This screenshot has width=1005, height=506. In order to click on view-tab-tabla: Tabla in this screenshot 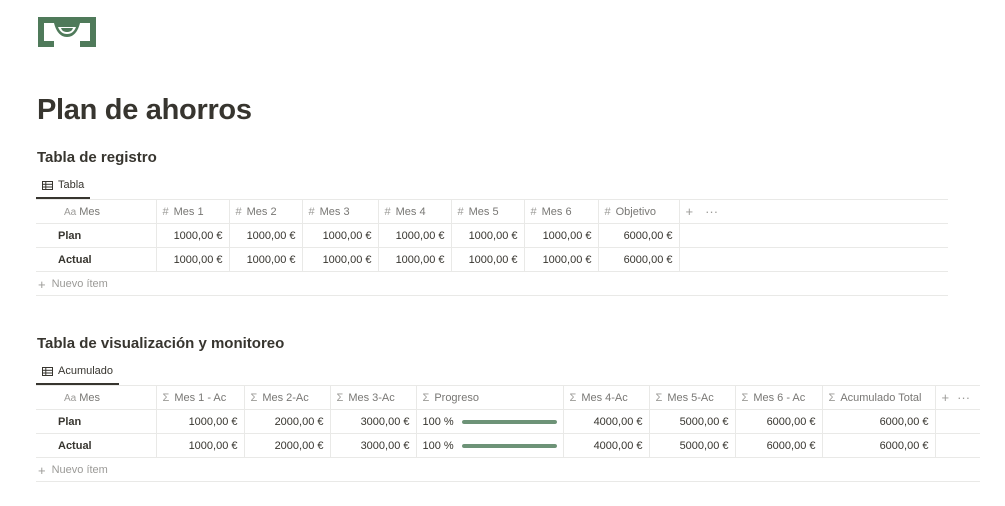, I will do `click(63, 186)`.